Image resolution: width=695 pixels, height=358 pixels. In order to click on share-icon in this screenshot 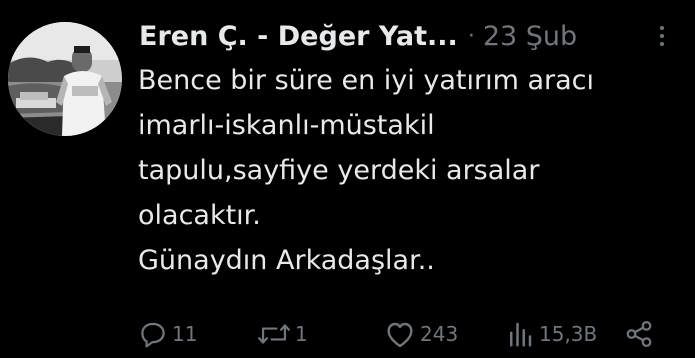, I will do `click(639, 334)`.